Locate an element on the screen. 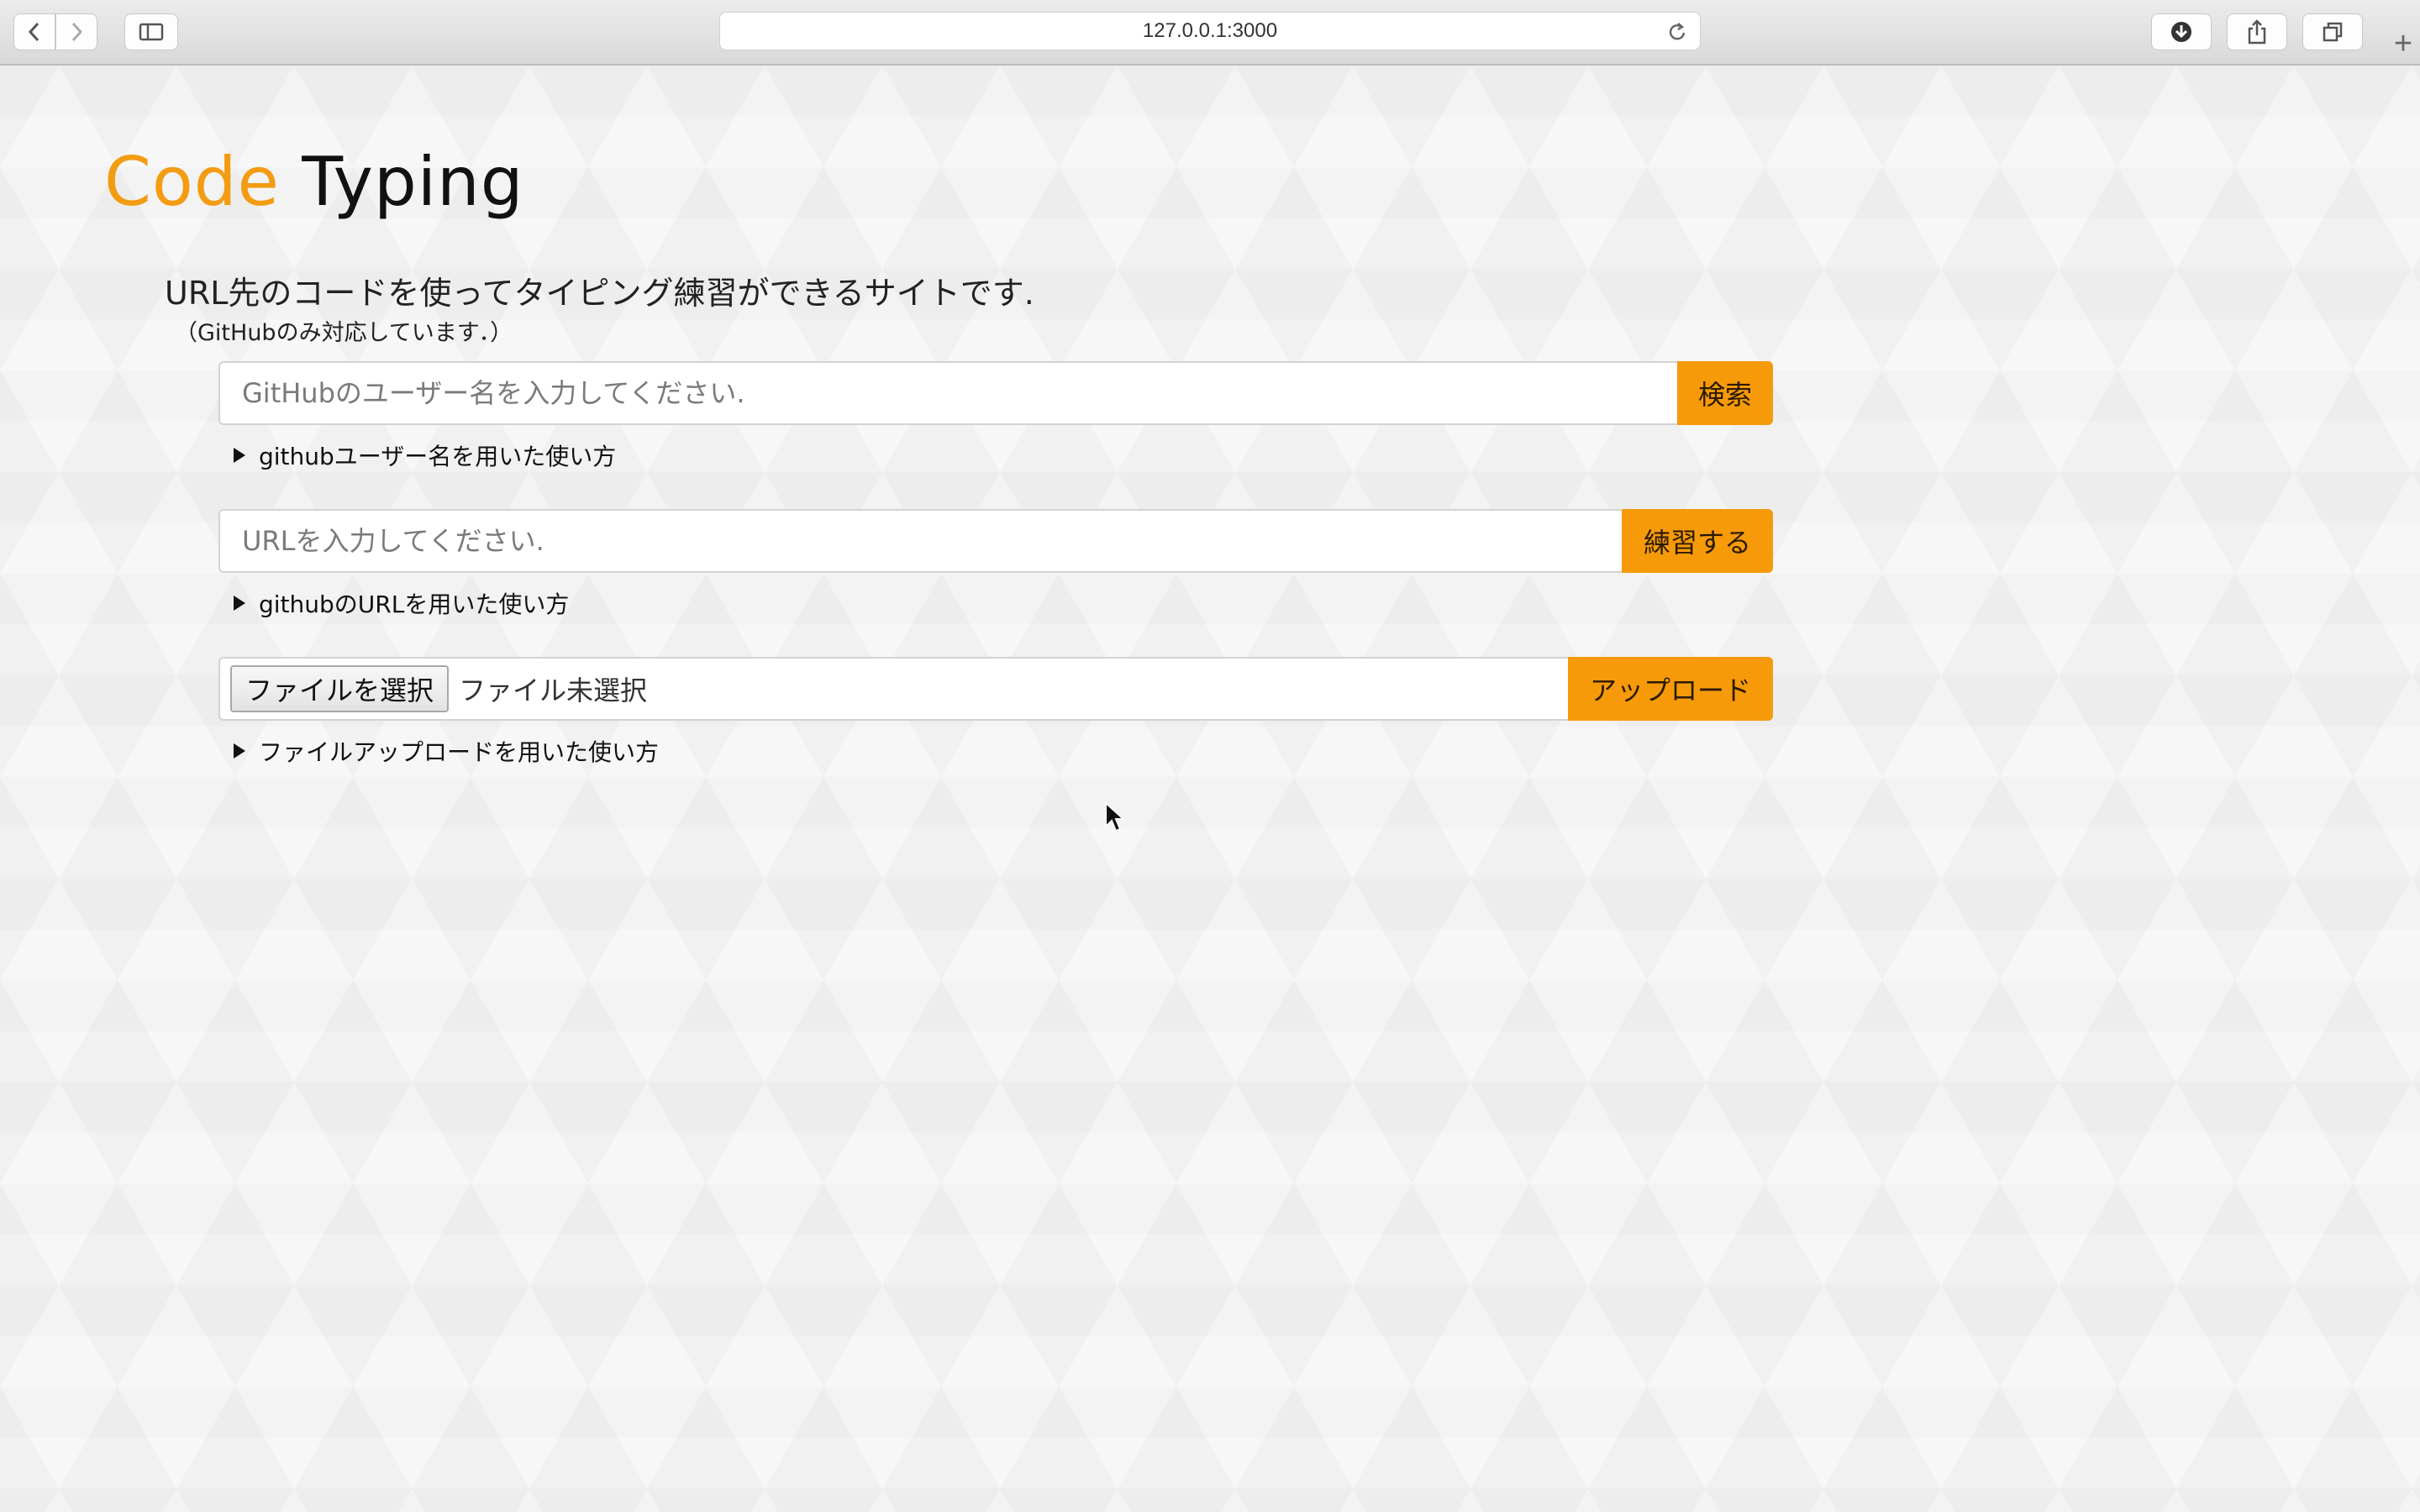  reload-icon is located at coordinates (1677, 32).